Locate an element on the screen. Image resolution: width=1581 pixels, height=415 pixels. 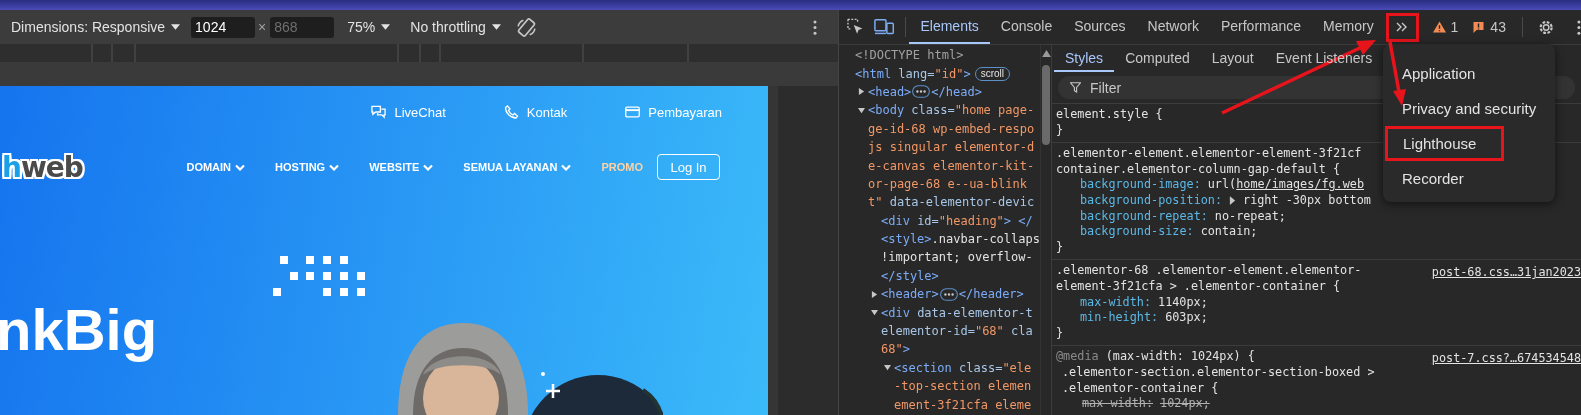
styles-tab: Layout is located at coordinates (1232, 58).